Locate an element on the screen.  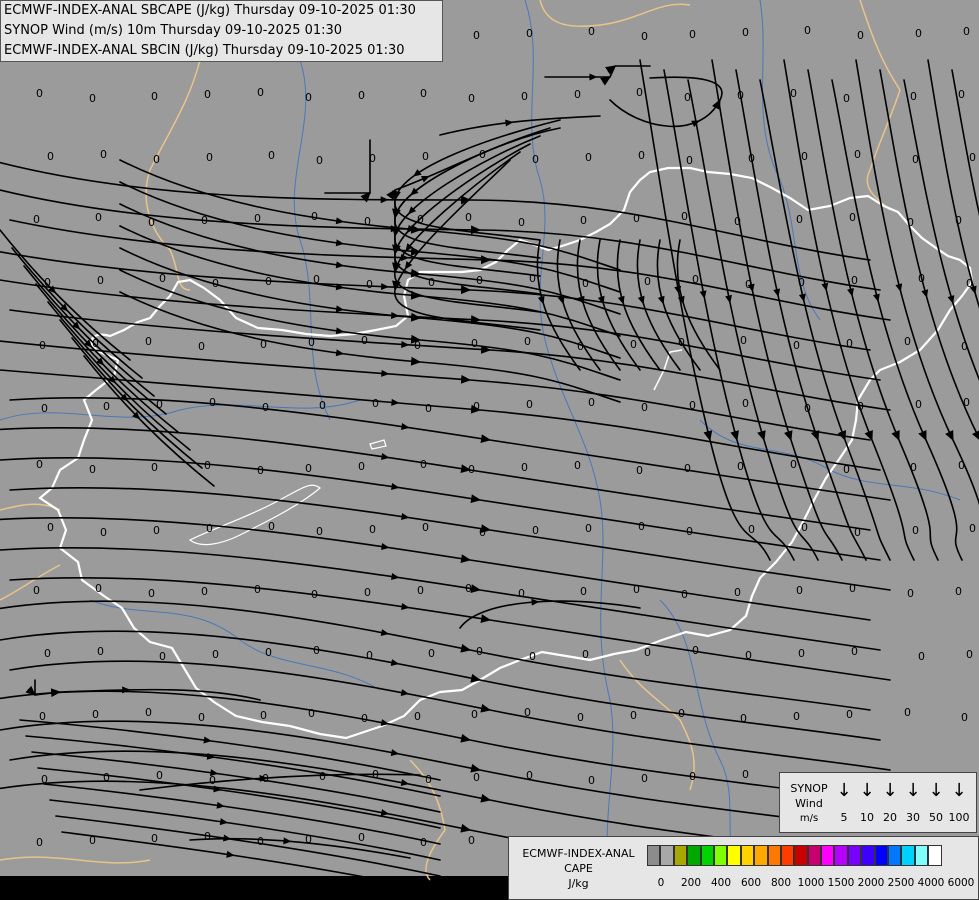
cape-tick-label: 1500 is located at coordinates (841, 883).